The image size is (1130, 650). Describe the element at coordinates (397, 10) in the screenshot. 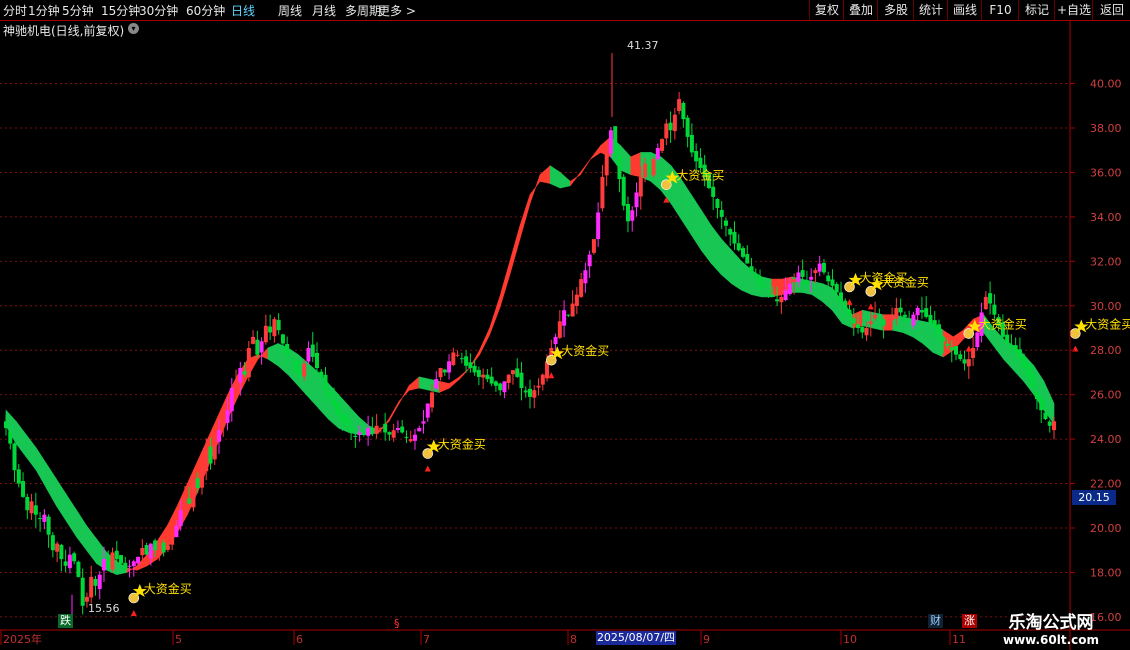

I see `period-tab-10: 更多 >` at that location.